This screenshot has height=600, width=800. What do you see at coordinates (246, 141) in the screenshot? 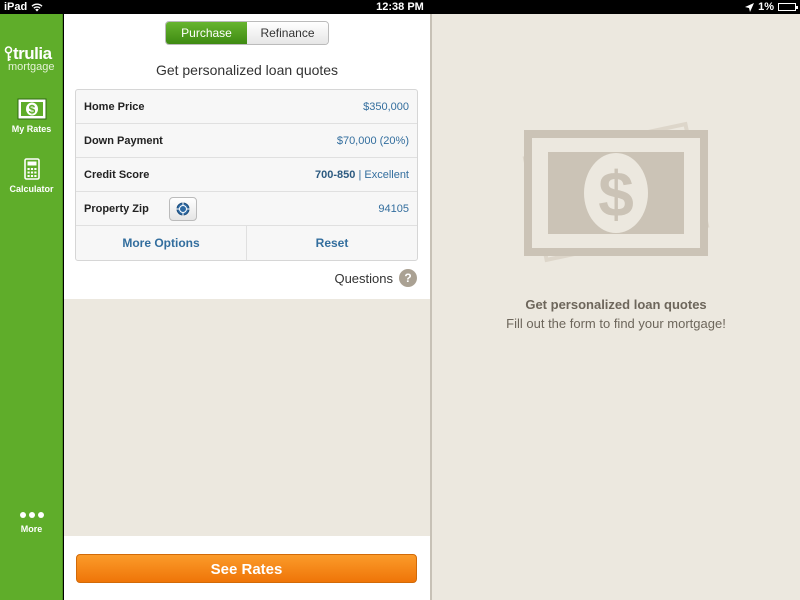
I see `down-payment-row: Down Payment $70,000 (20%)` at bounding box center [246, 141].